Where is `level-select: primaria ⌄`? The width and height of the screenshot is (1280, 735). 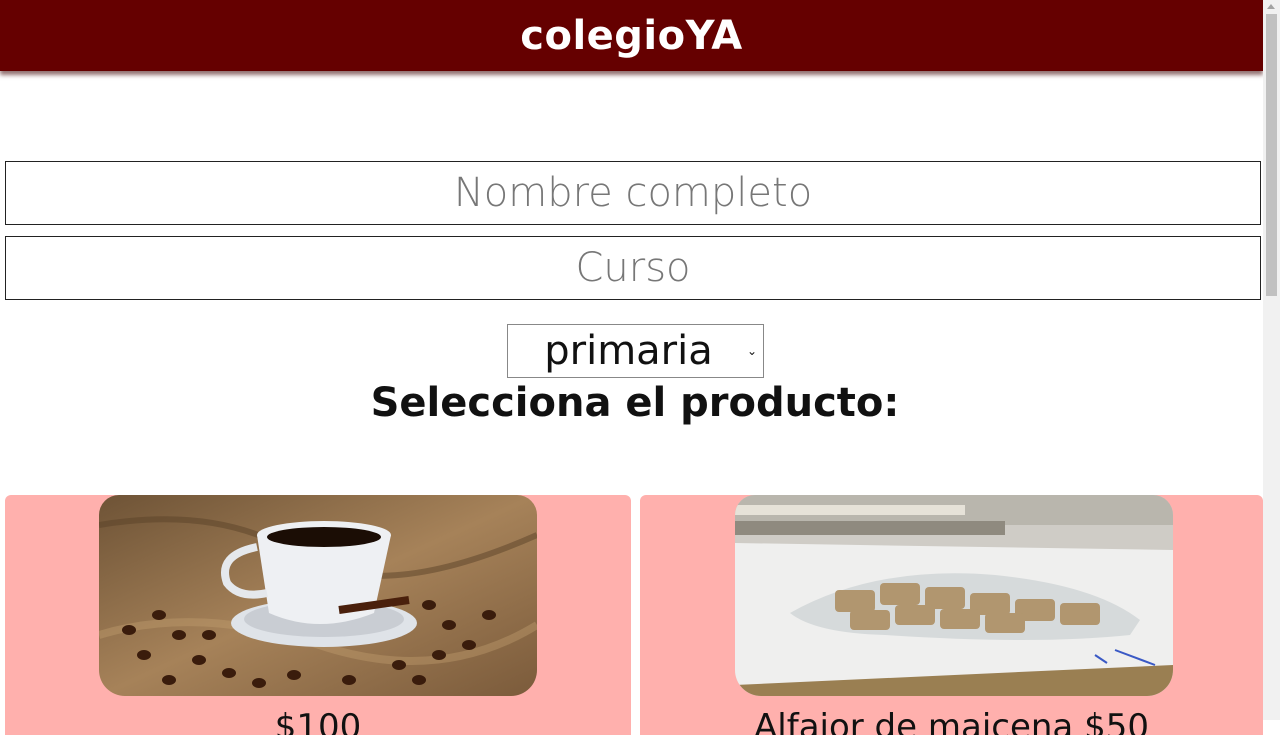 level-select: primaria ⌄ is located at coordinates (635, 351).